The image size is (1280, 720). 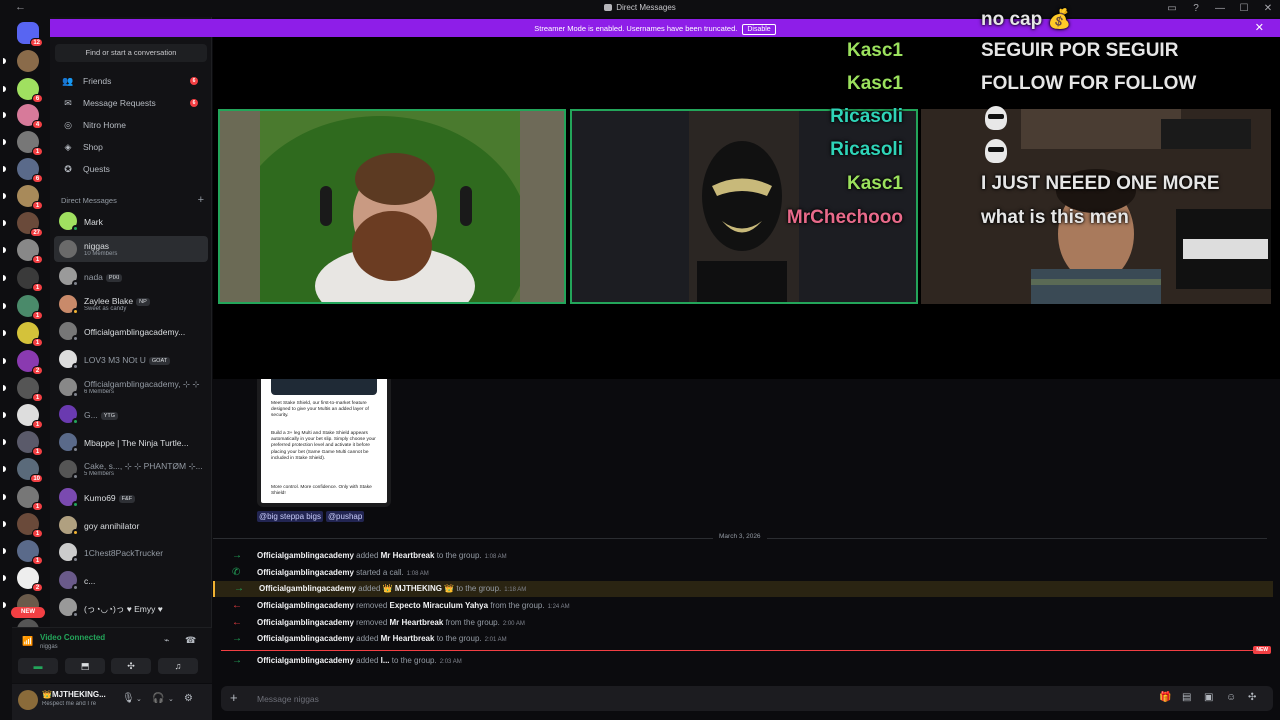 What do you see at coordinates (747, 698) in the screenshot?
I see `message-composer: + Message niggas 🎁 ▤ ▣ ☺ ✣` at bounding box center [747, 698].